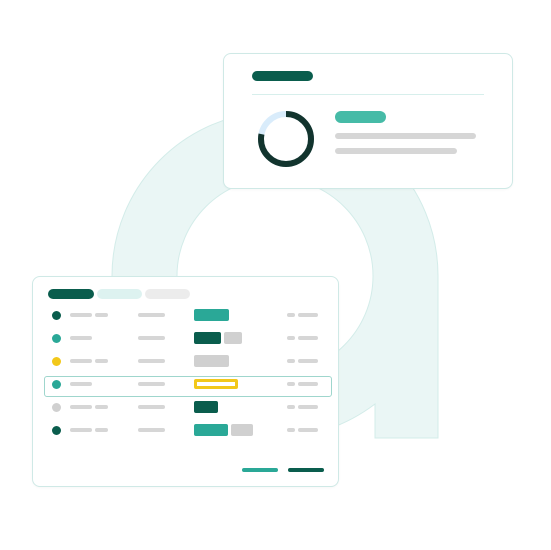 Image resolution: width=551 pixels, height=550 pixels. Describe the element at coordinates (167, 294) in the screenshot. I see `tab-tertiary` at that location.